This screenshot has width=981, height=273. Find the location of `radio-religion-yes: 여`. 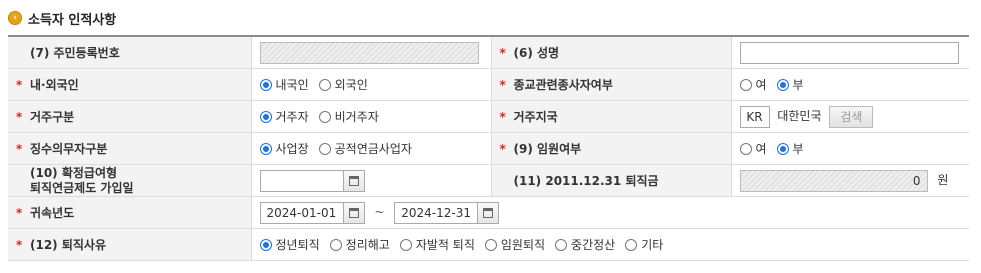

radio-religion-yes: 여 is located at coordinates (753, 84).